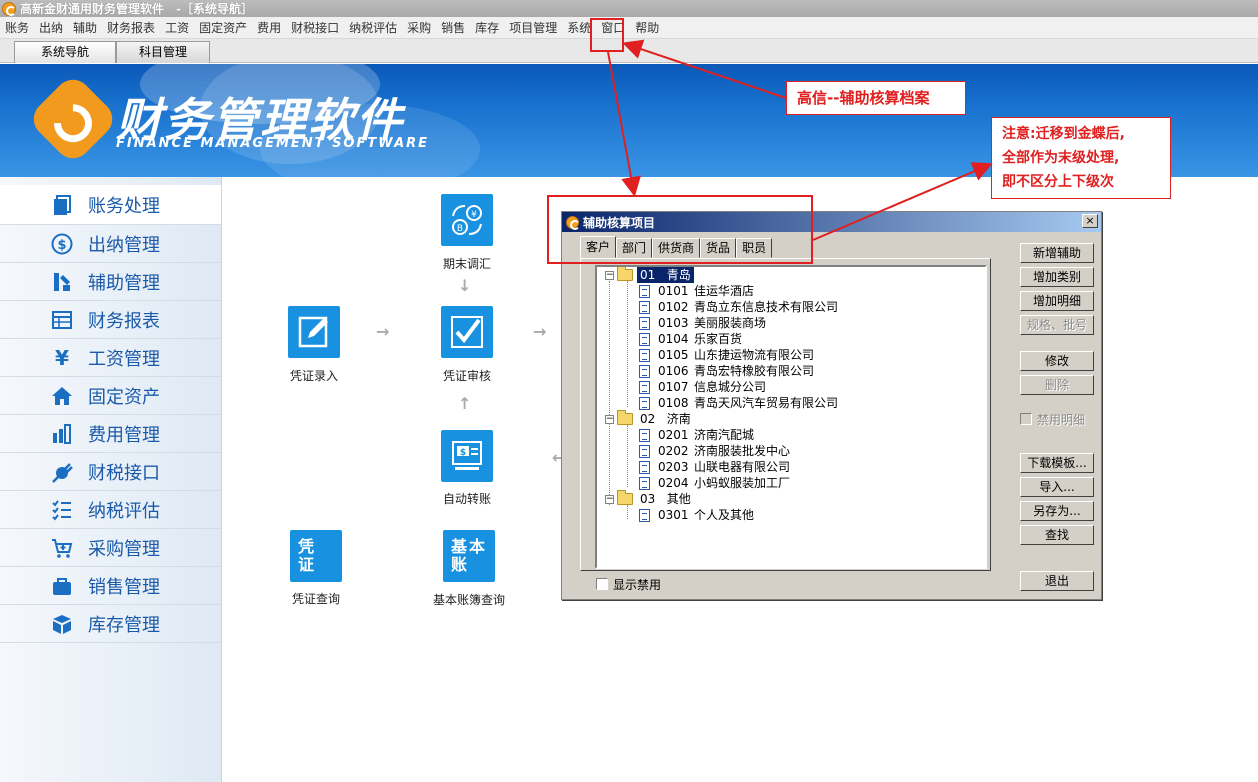 The height and width of the screenshot is (782, 1258). Describe the element at coordinates (469, 556) in the screenshot. I see `ledger-query-icon: 基本账` at that location.